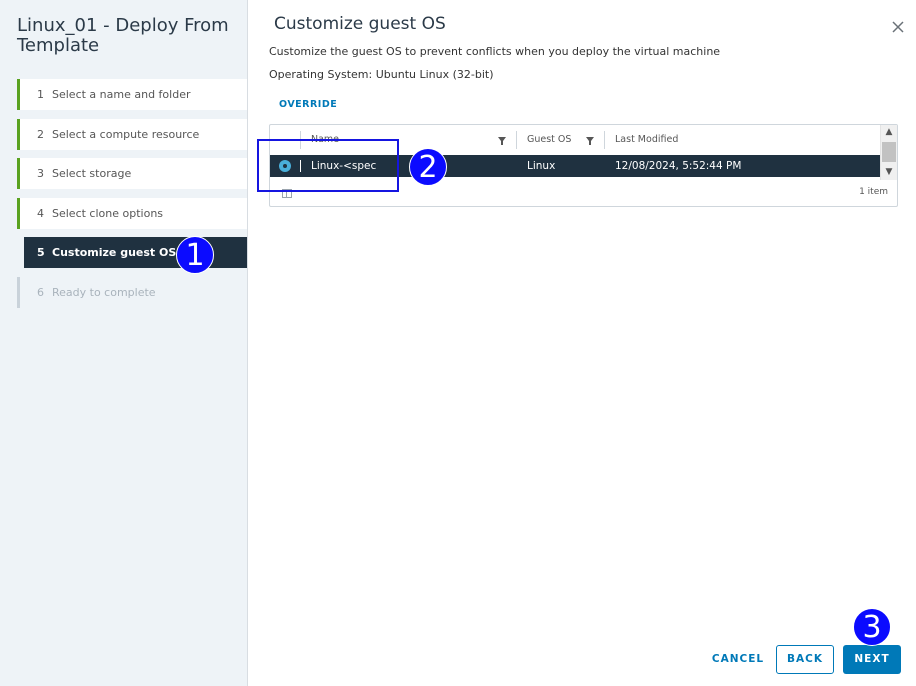 Image resolution: width=916 pixels, height=686 pixels. I want to click on cell-last-modified: 12/08/2024, 5:52:44 PM, so click(678, 166).